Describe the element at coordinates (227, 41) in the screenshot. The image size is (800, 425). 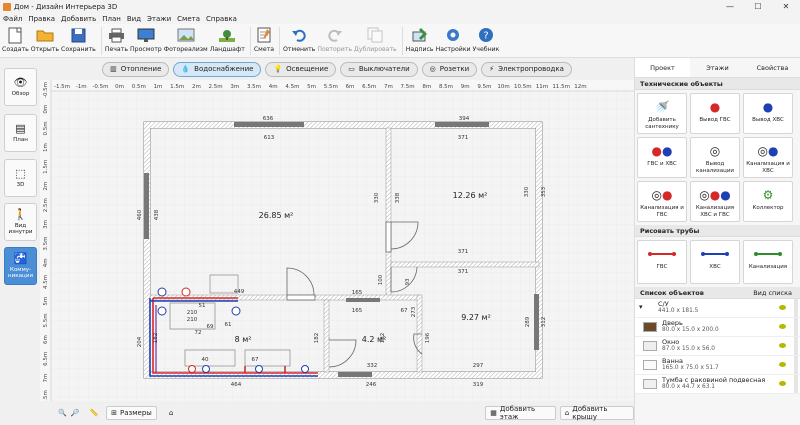
I see `landscape-button: Ландшафт` at that location.